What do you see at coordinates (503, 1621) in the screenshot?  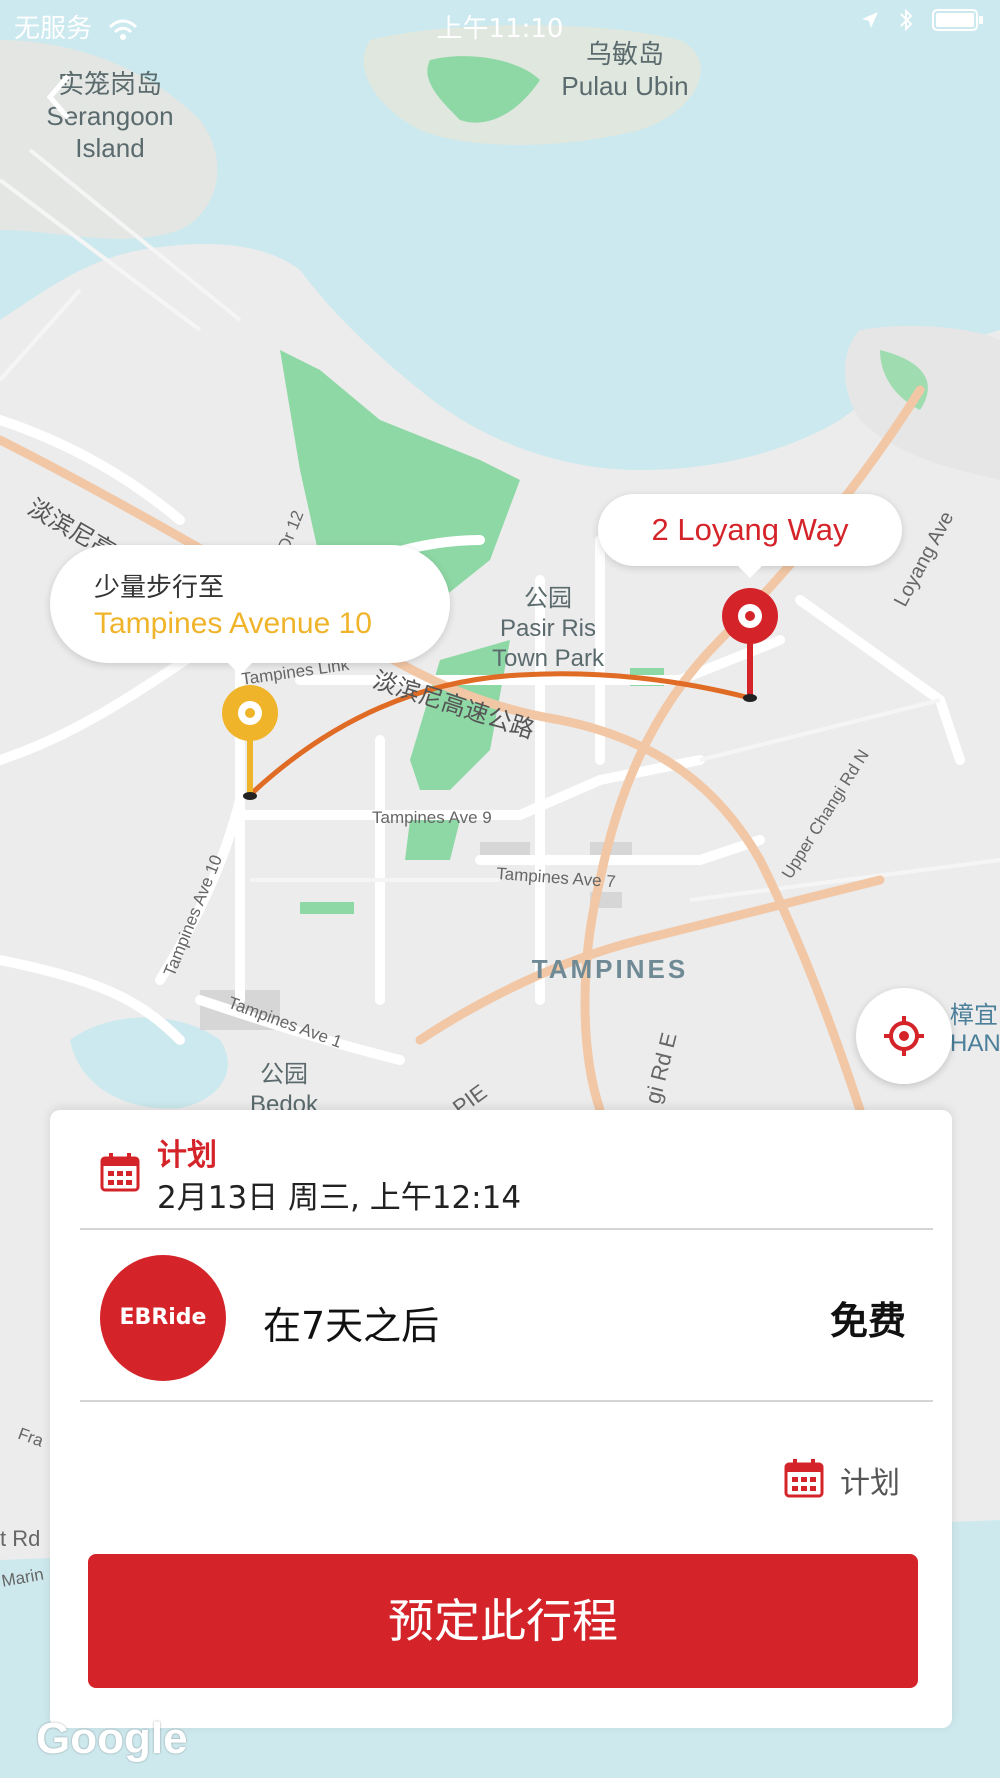 I see `book-trip-button: 预定此行程` at bounding box center [503, 1621].